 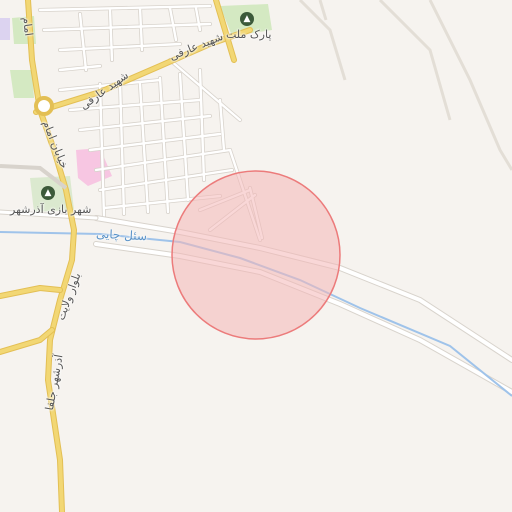 What do you see at coordinates (248, 34) in the screenshot?
I see `poi-label-park-mellat: پارک ملت` at bounding box center [248, 34].